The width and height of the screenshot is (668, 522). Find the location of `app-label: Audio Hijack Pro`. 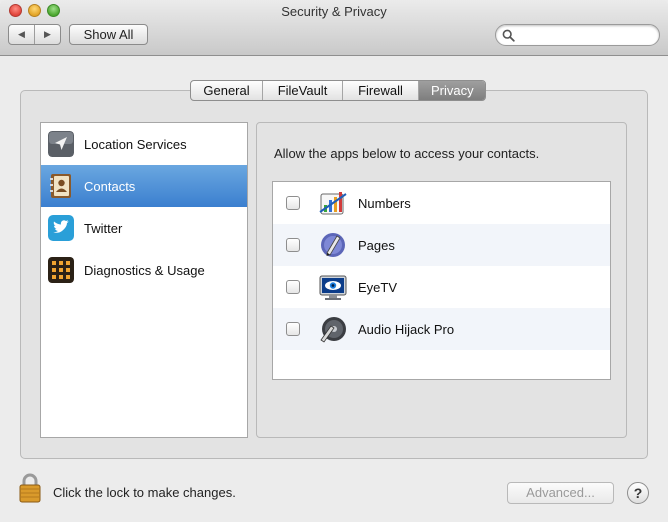

app-label: Audio Hijack Pro is located at coordinates (406, 329).